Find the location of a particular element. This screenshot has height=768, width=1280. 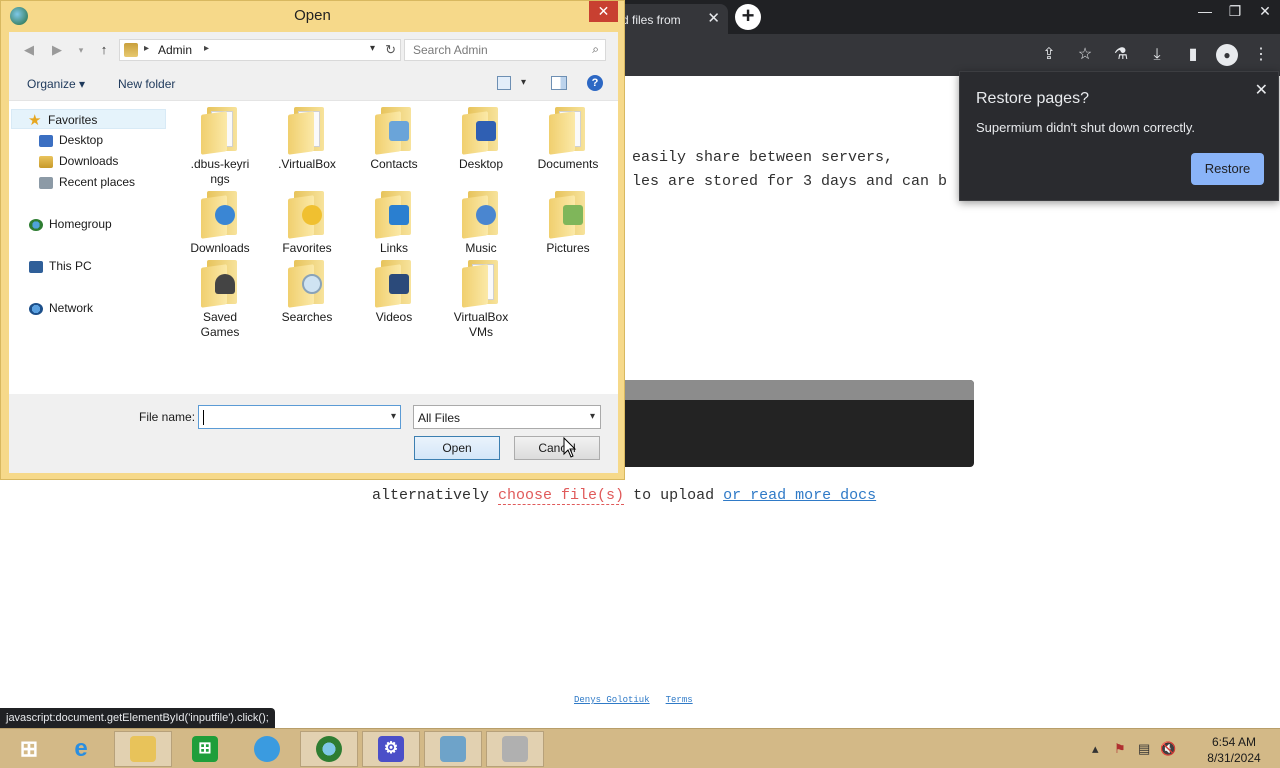

volume-muted-icon: 🔇 is located at coordinates (1168, 749).